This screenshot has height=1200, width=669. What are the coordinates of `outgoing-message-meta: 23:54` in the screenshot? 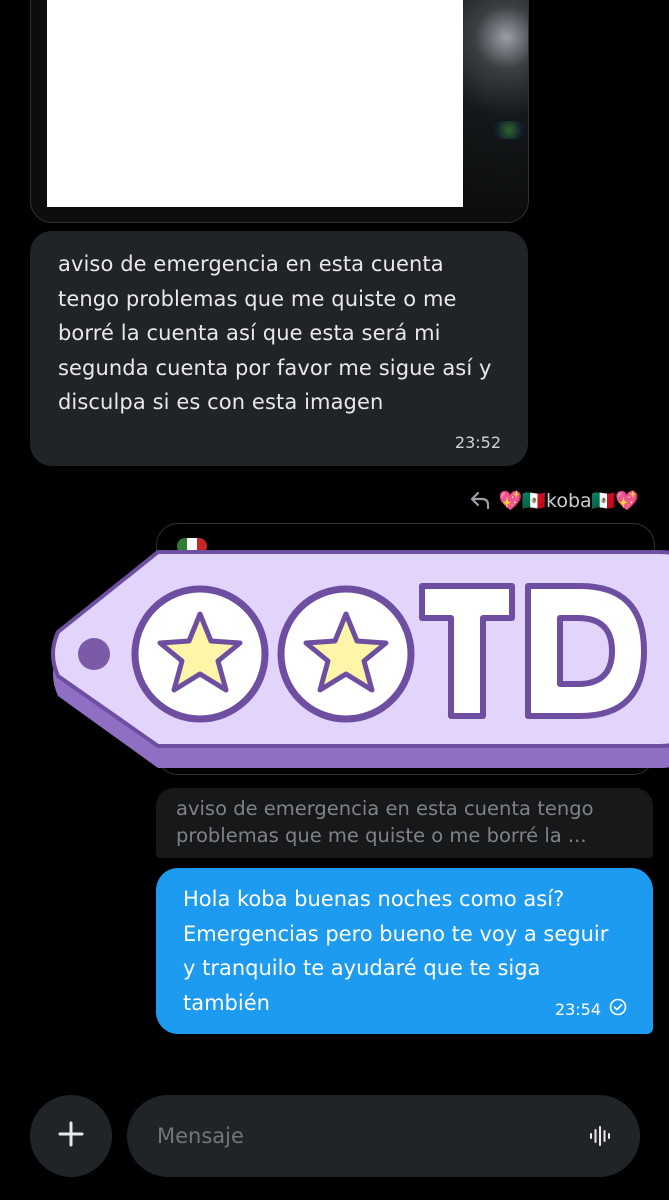 It's located at (591, 1009).